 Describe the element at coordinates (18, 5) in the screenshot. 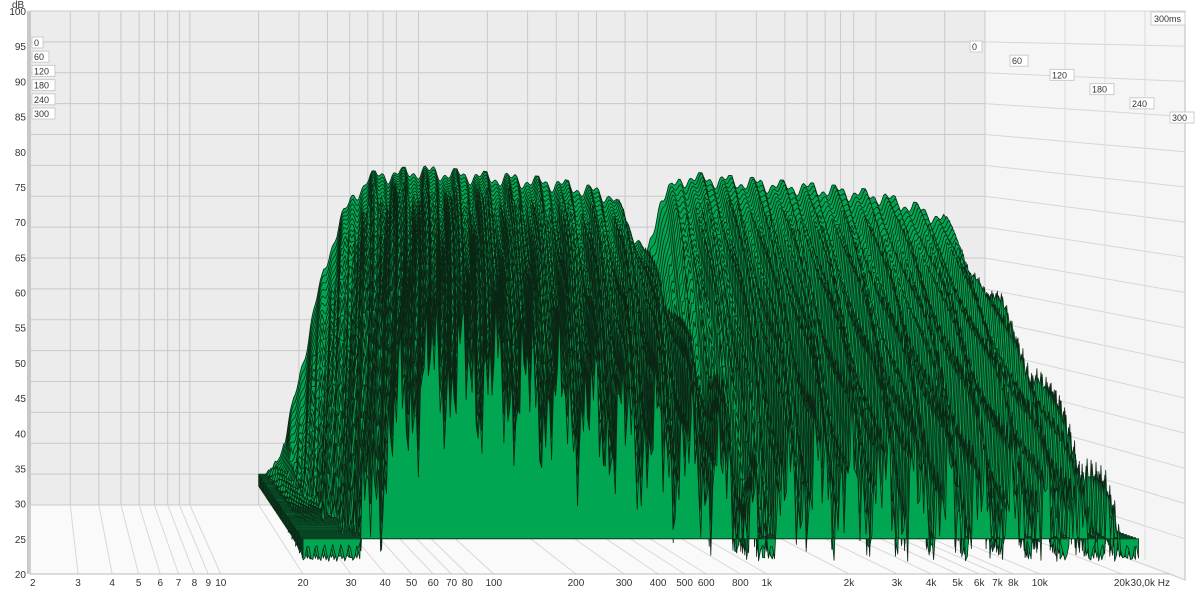

I see `y-axis-unit: dB` at that location.